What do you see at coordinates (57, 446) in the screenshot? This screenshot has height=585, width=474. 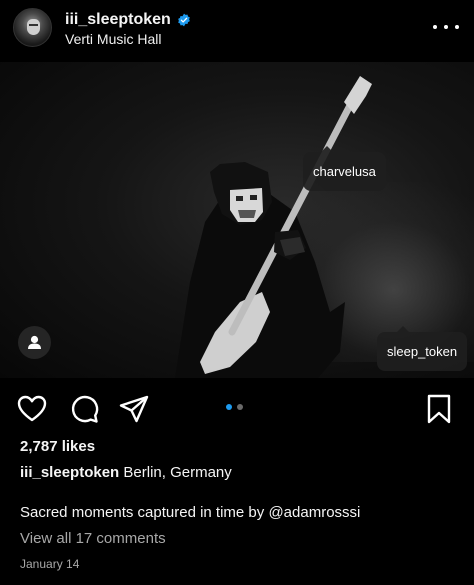 I see `likes-count: 2,787 likes` at bounding box center [57, 446].